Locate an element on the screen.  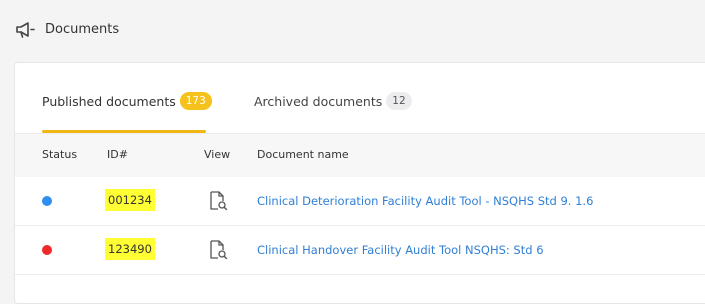
column-header-view: View is located at coordinates (217, 154).